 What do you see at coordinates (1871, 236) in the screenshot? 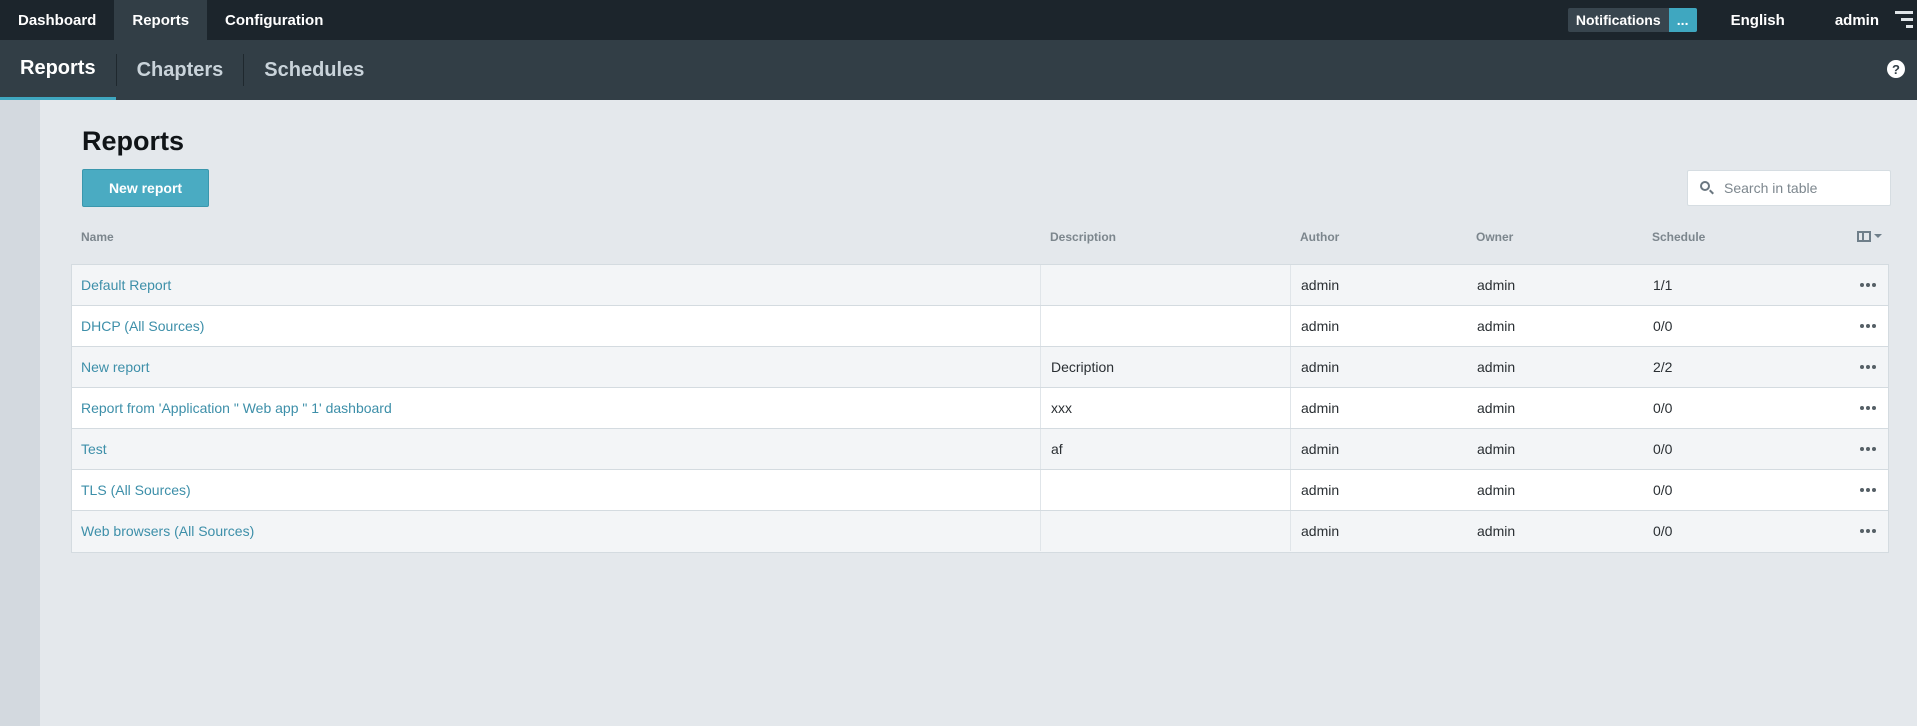
I see `column-settings-icon` at bounding box center [1871, 236].